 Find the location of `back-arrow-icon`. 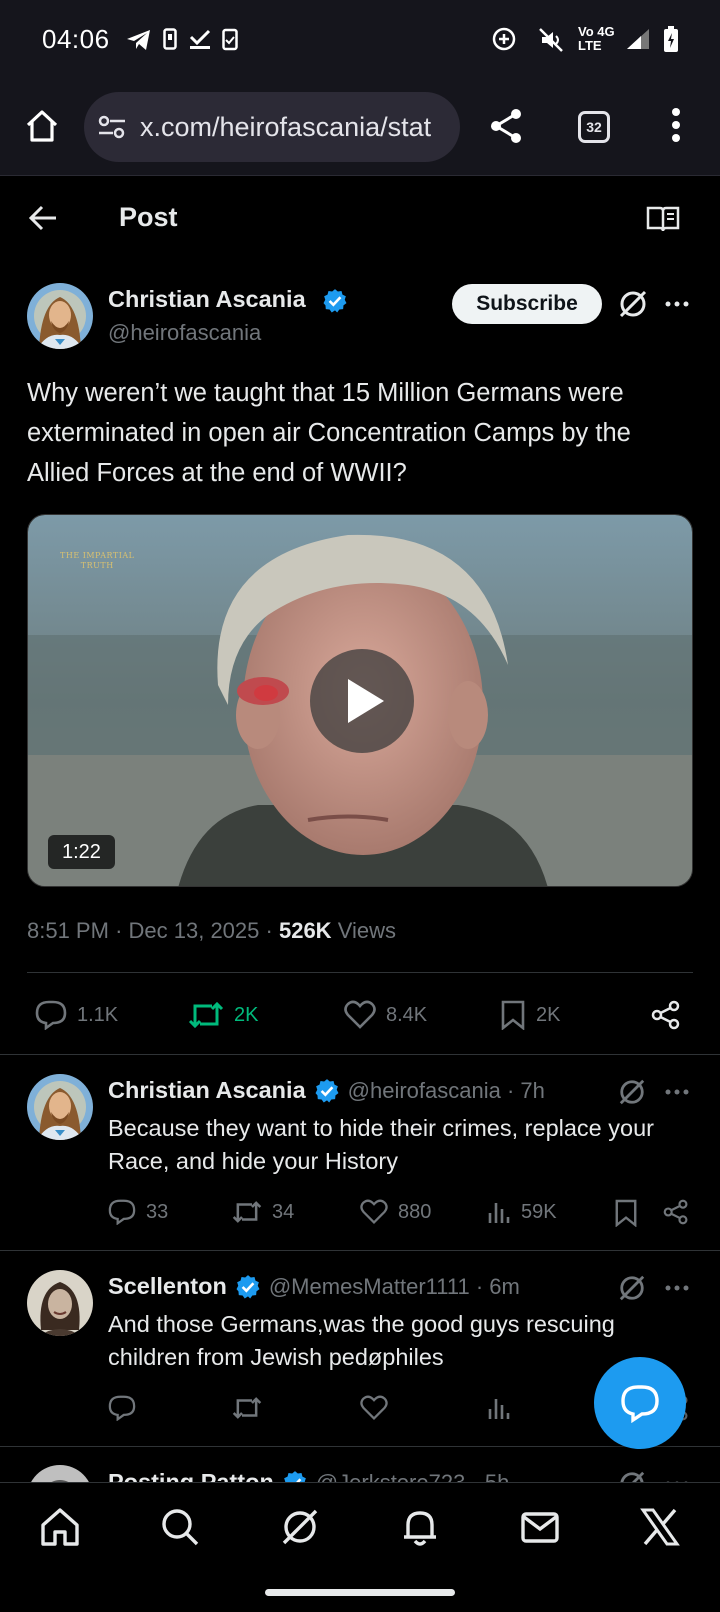

back-arrow-icon is located at coordinates (43, 218).